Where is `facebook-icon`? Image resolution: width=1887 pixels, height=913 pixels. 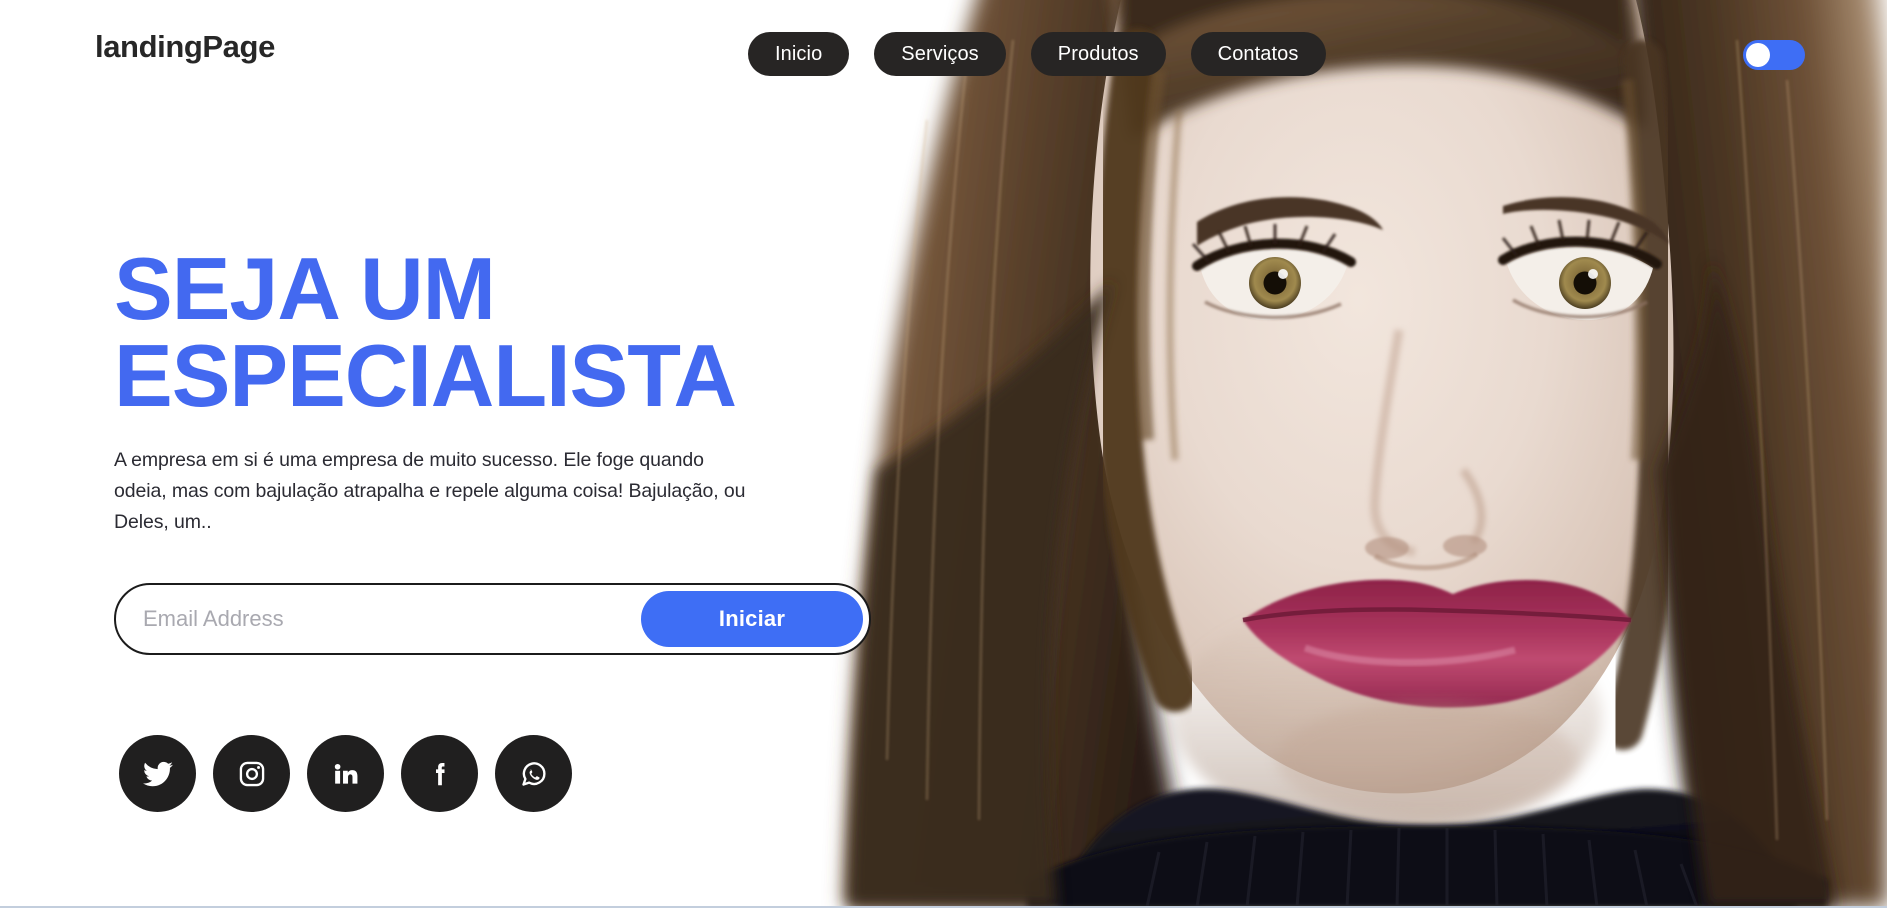 facebook-icon is located at coordinates (439, 773).